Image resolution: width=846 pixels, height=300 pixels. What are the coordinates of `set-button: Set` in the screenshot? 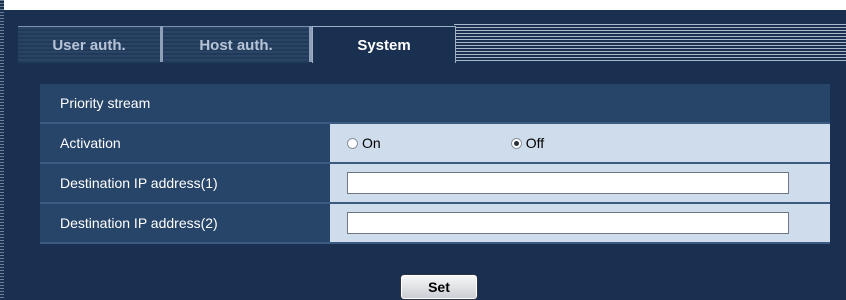 It's located at (439, 287).